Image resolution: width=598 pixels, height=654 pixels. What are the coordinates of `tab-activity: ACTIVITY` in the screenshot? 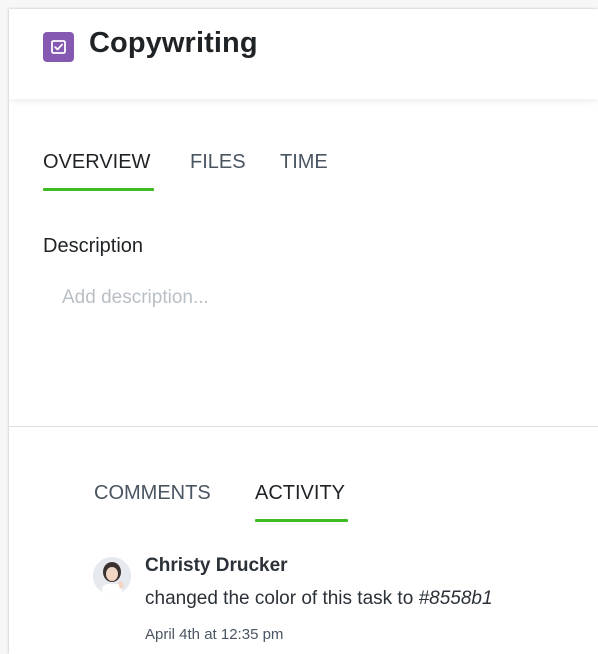 It's located at (300, 493).